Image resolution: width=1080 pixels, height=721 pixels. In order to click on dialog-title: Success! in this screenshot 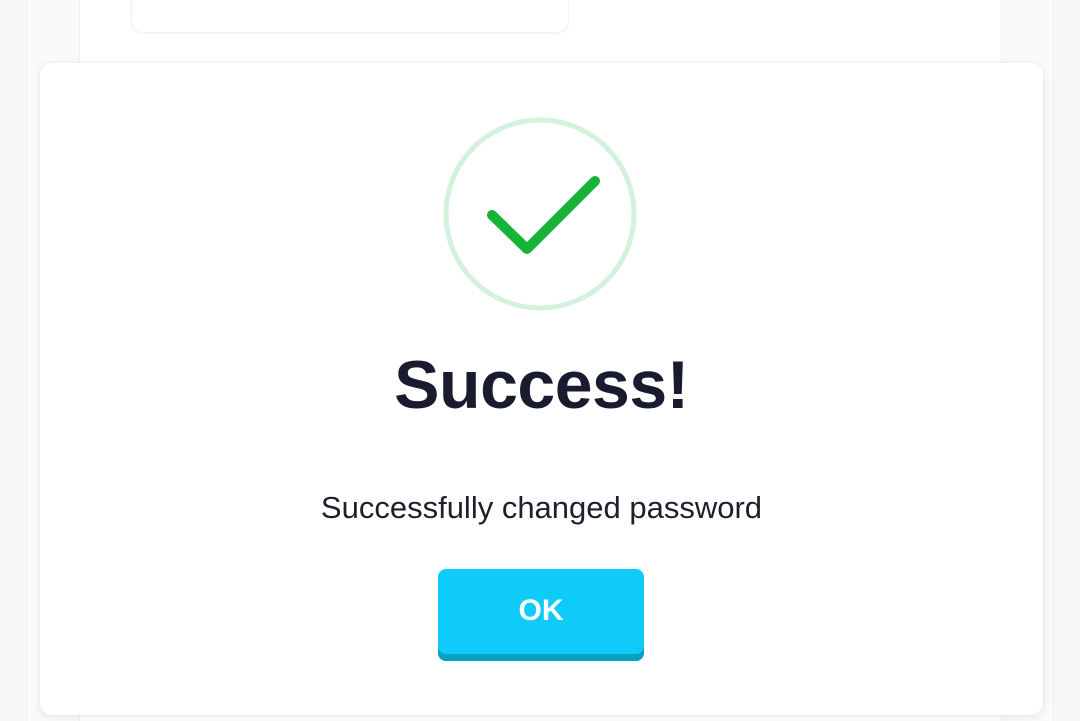, I will do `click(541, 385)`.